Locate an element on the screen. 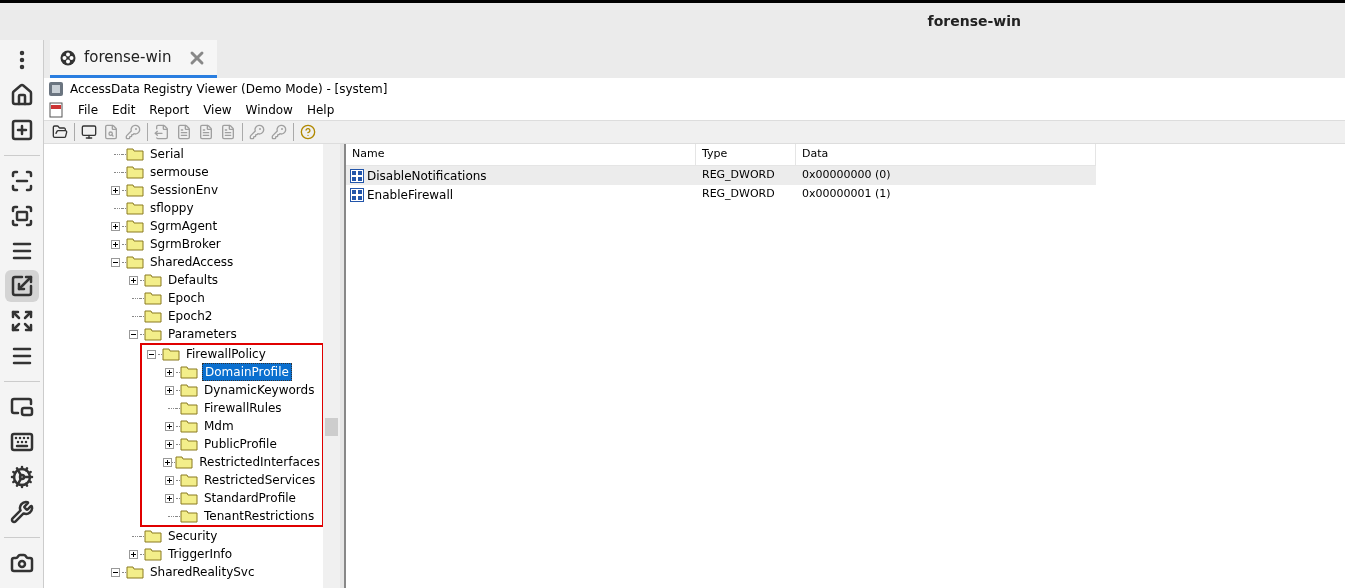  tree-item: sermouse is located at coordinates (179, 172).